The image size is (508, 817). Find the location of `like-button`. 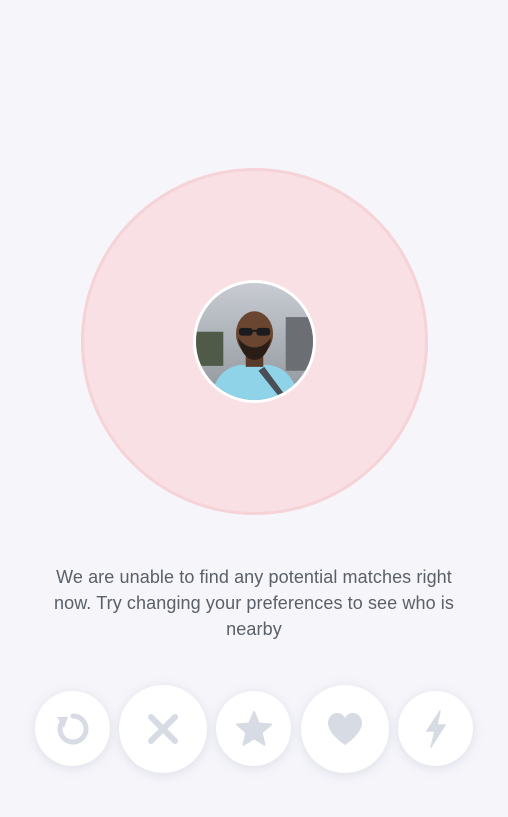

like-button is located at coordinates (345, 729).